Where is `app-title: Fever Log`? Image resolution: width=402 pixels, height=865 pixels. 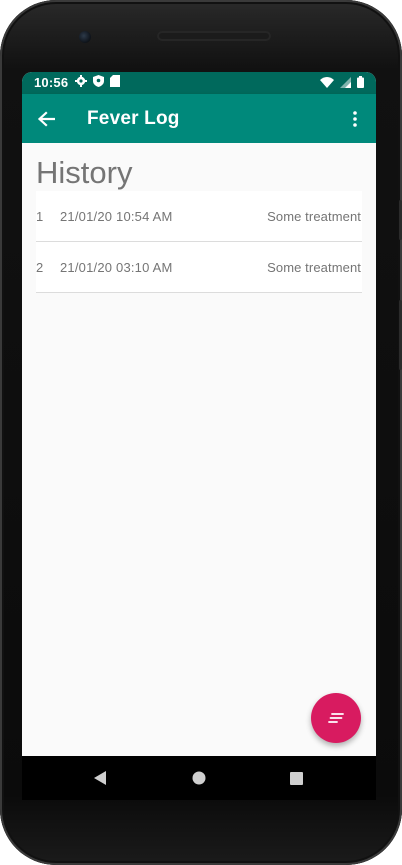
app-title: Fever Log is located at coordinates (133, 118).